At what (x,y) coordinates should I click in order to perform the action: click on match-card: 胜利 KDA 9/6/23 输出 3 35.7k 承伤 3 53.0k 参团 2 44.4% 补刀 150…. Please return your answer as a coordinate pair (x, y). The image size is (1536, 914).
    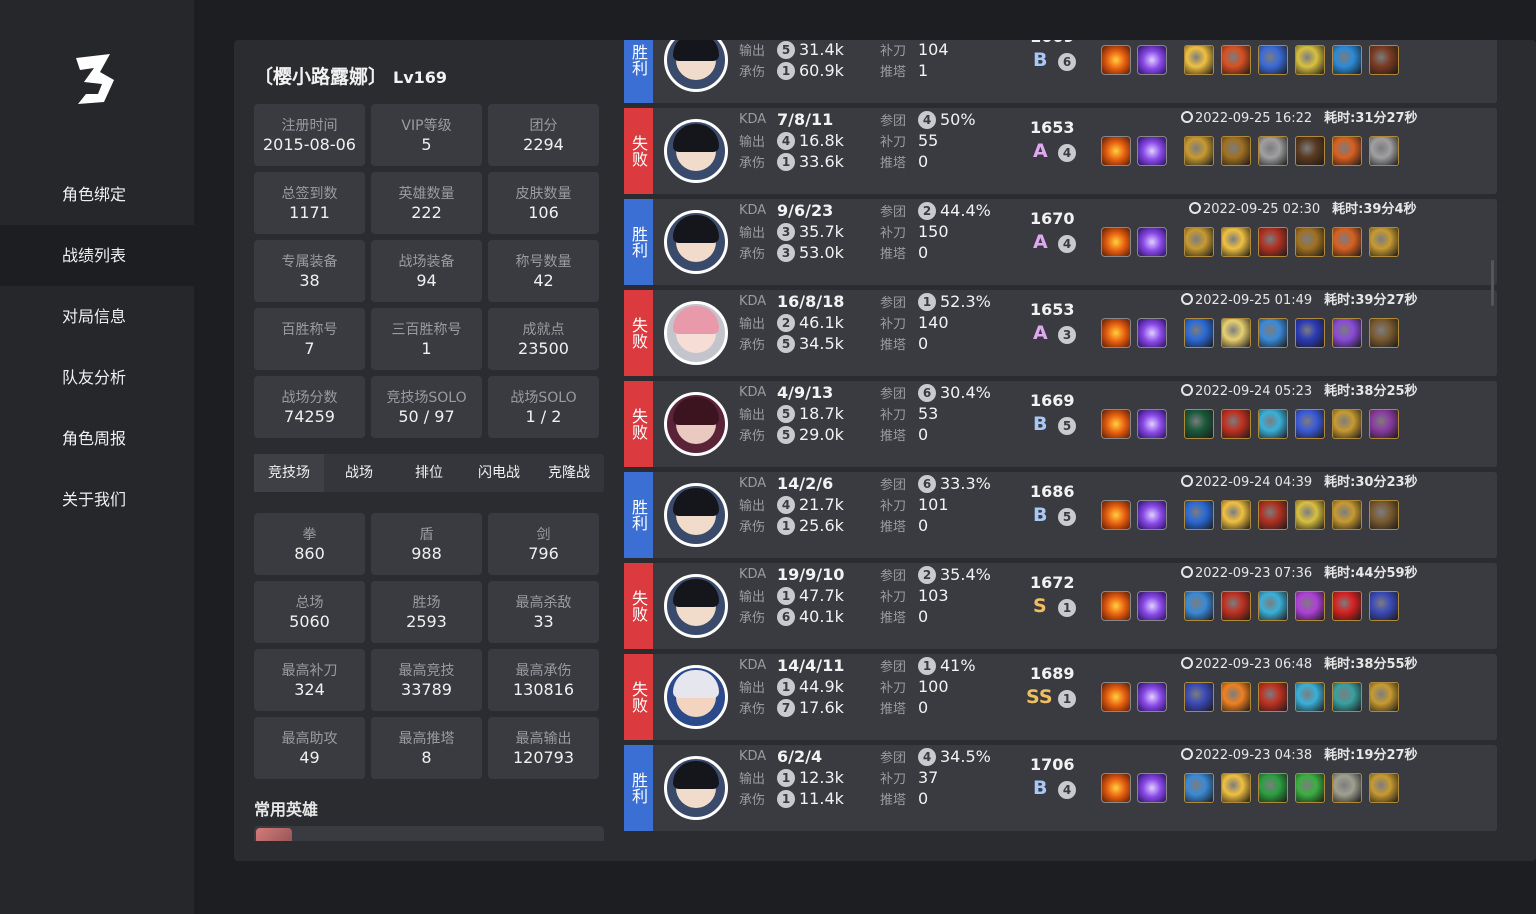
    Looking at the image, I should click on (1060, 242).